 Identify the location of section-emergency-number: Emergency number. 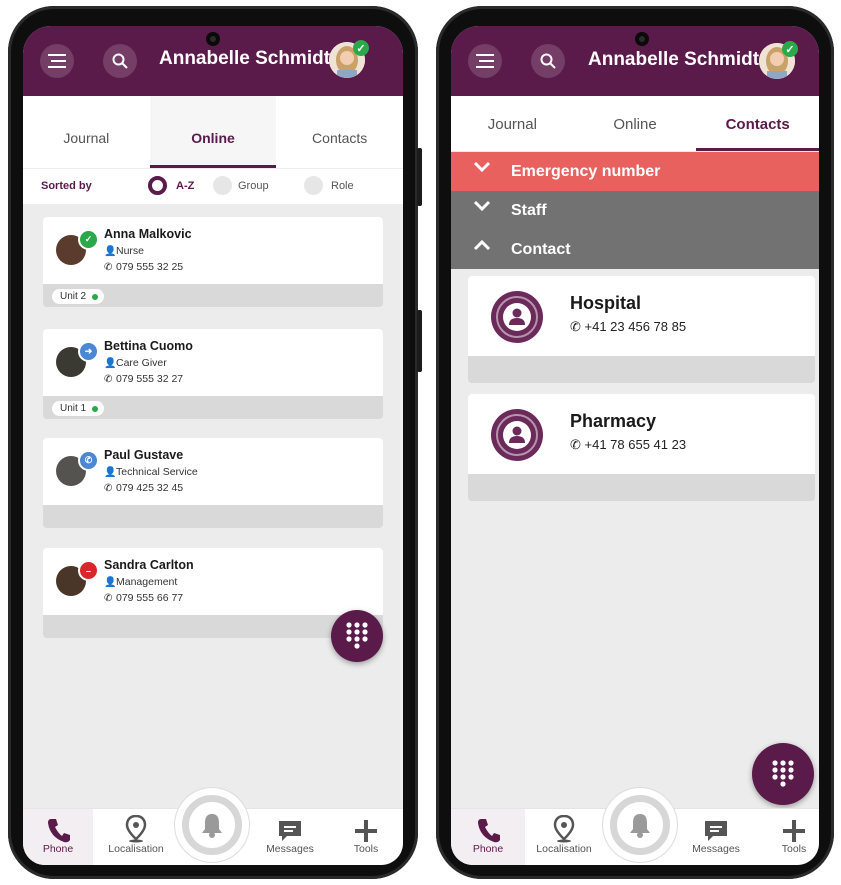
(635, 171).